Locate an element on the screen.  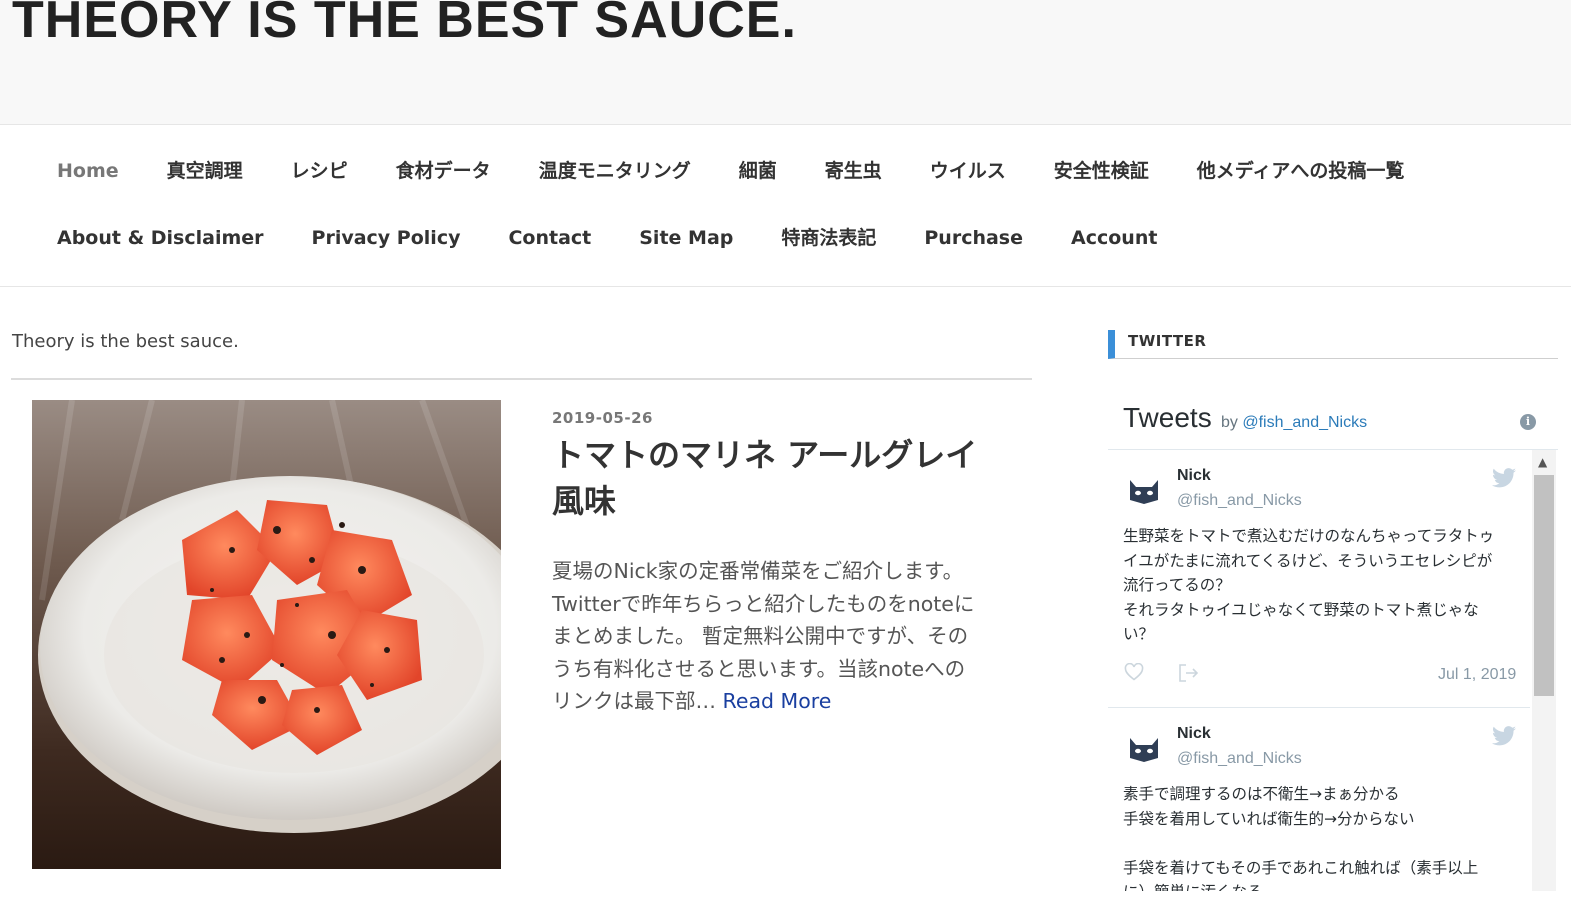
timeline-scrollbar: ▲ is located at coordinates (1544, 670).